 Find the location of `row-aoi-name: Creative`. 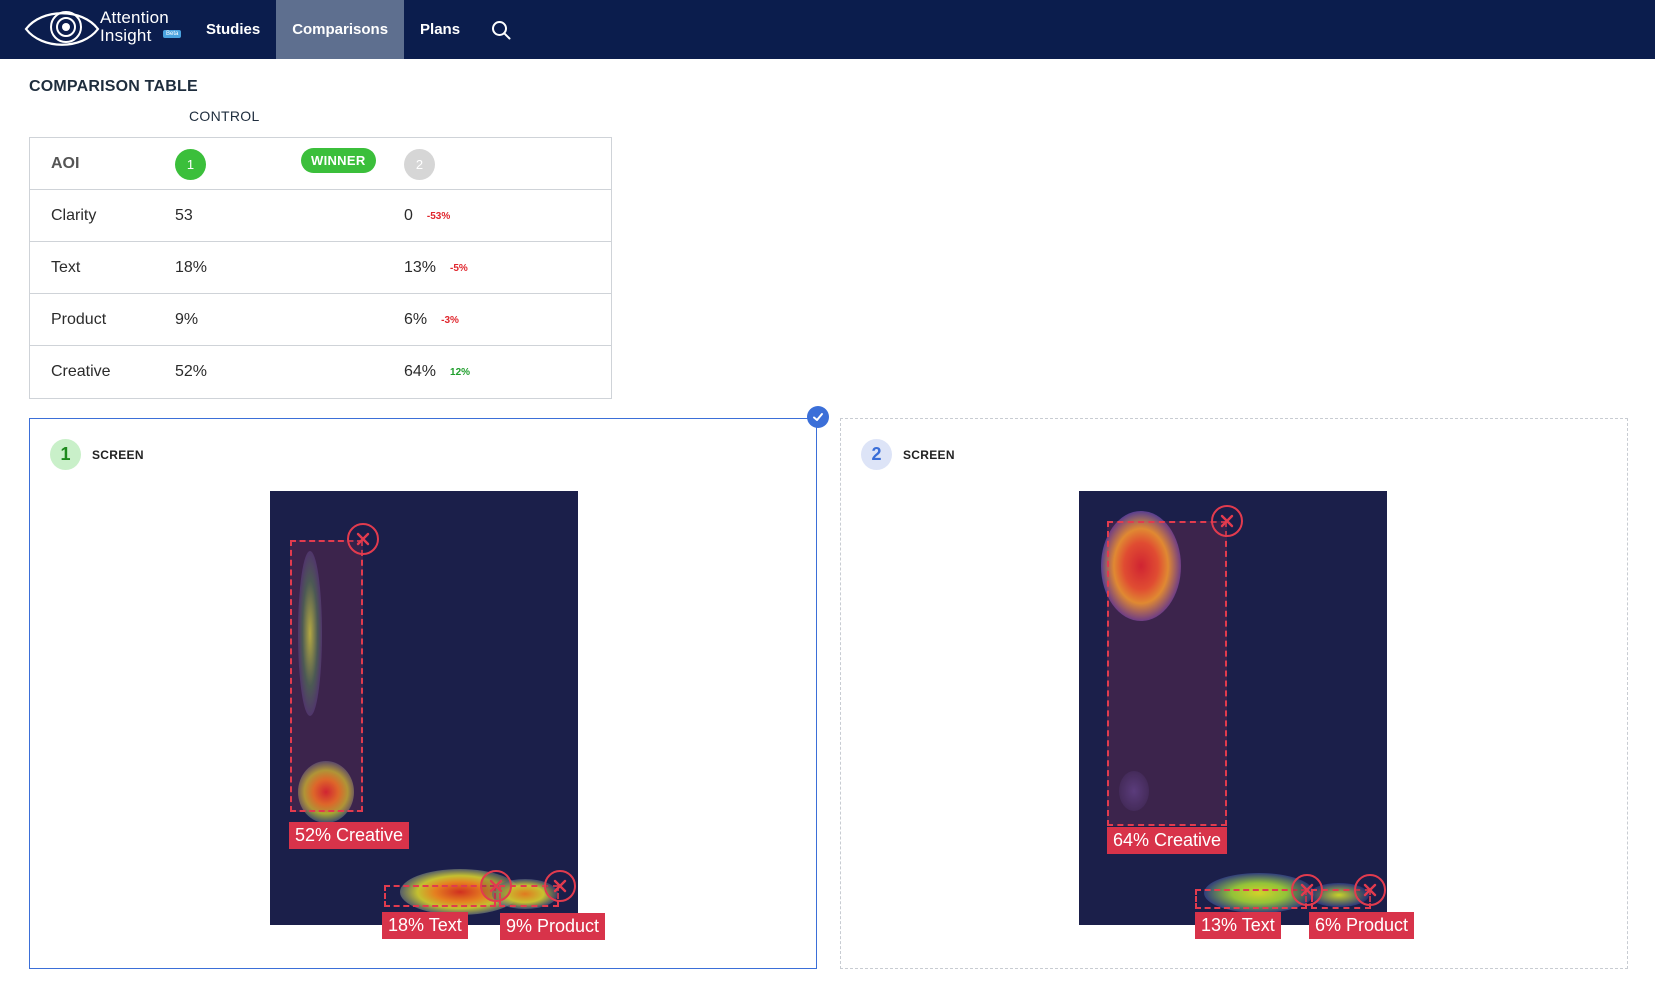

row-aoi-name: Creative is located at coordinates (81, 371).